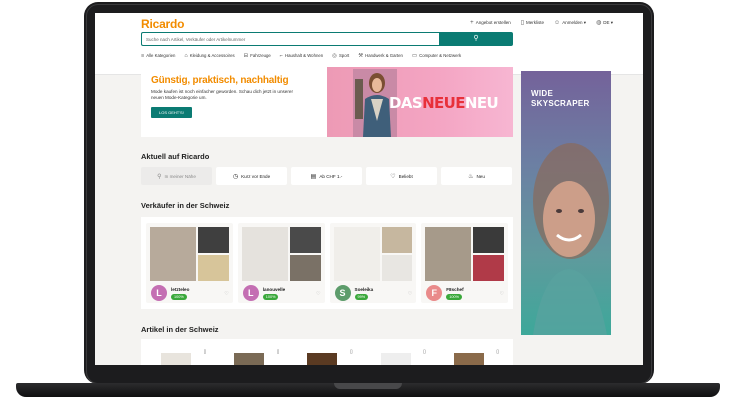 The image size is (736, 399). I want to click on category-label: Kleidung & Accessoires, so click(212, 55).